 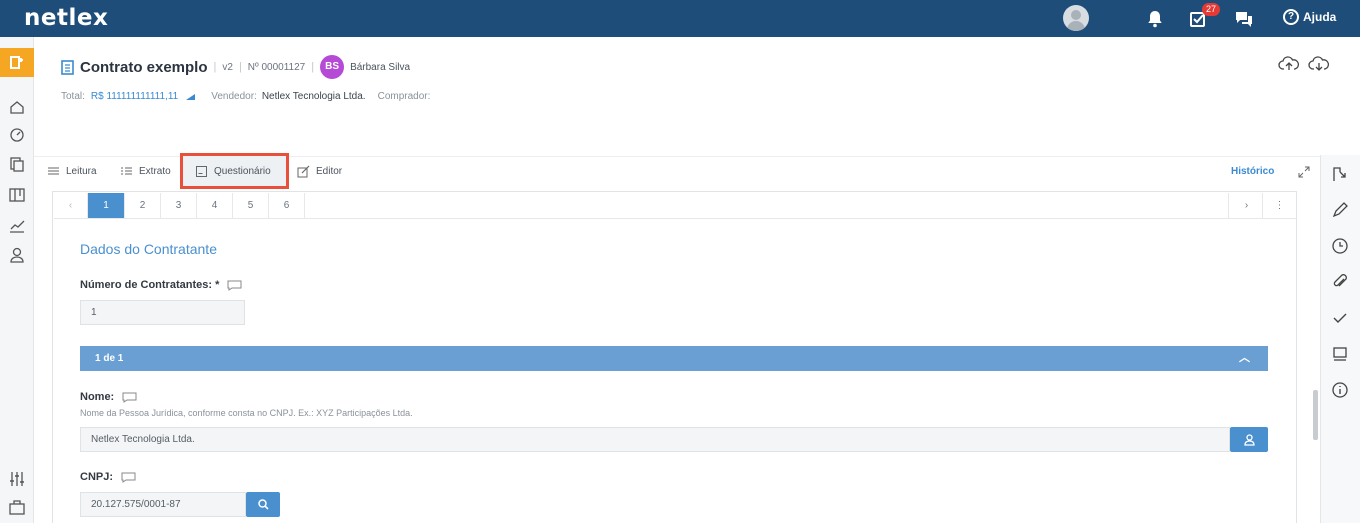 I want to click on nome-field-label: Nome:, so click(x=108, y=397).